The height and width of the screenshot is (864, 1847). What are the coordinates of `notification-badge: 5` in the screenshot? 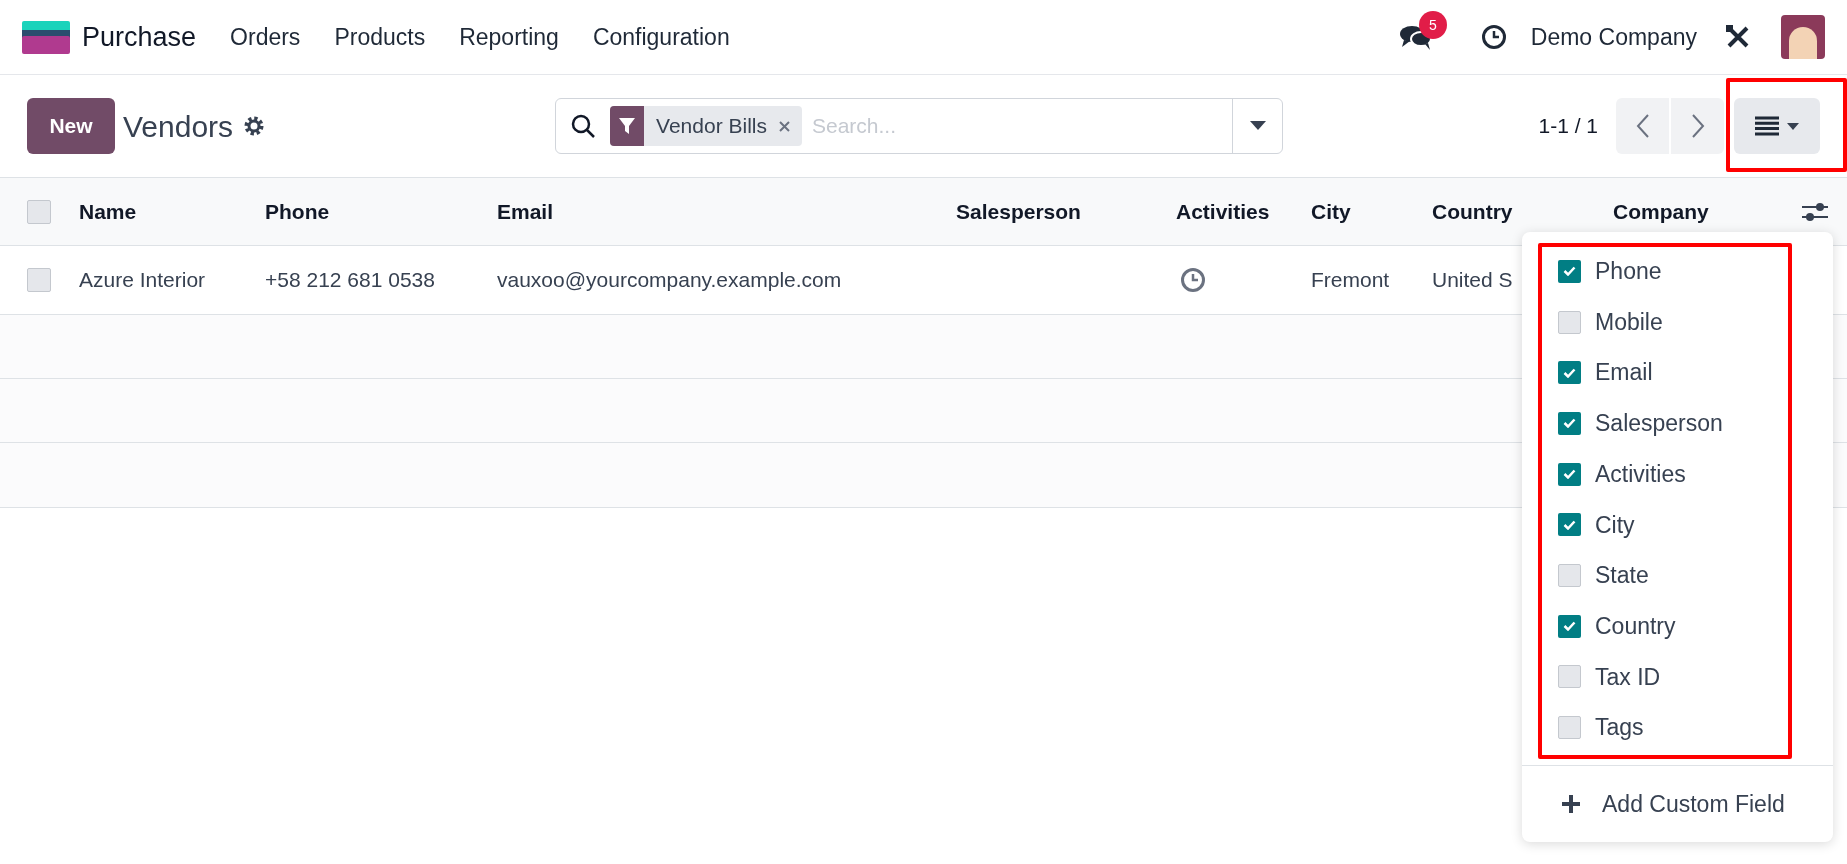 It's located at (1432, 25).